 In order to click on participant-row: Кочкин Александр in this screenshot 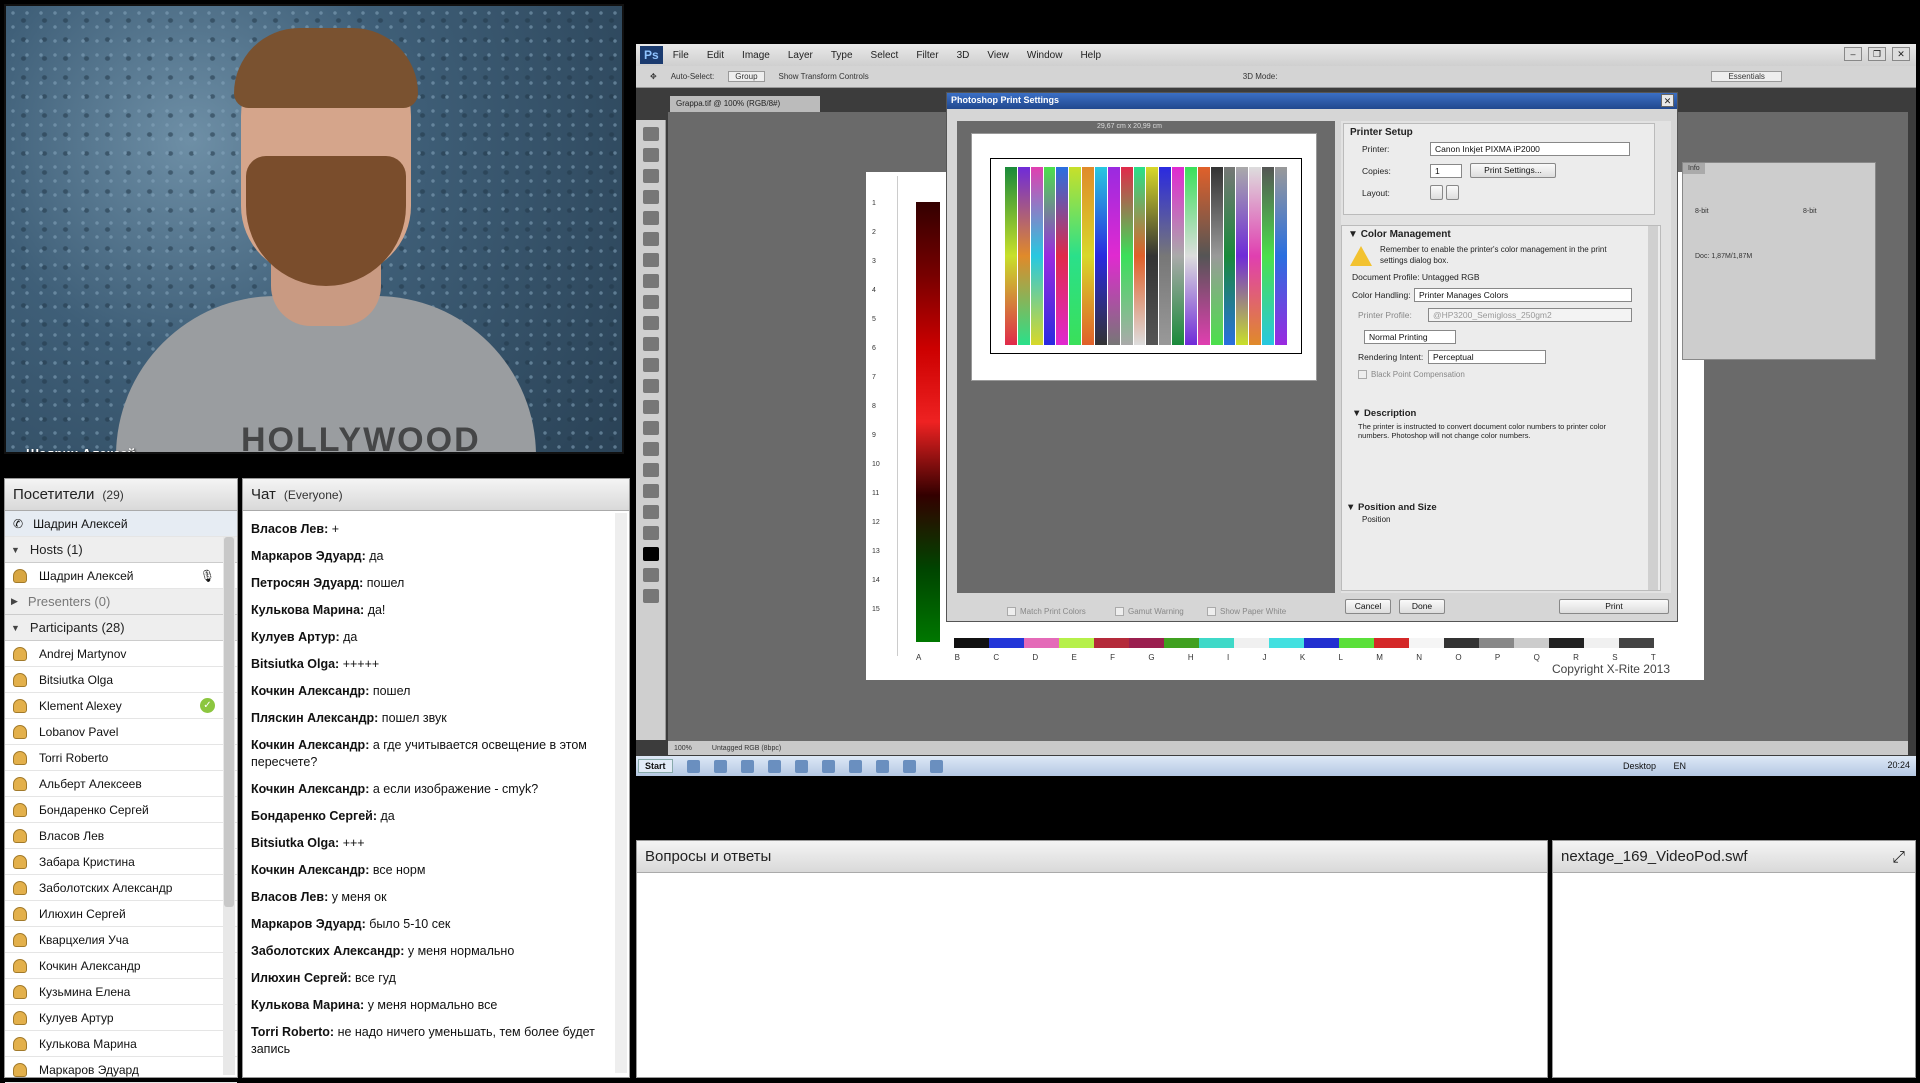, I will do `click(121, 966)`.